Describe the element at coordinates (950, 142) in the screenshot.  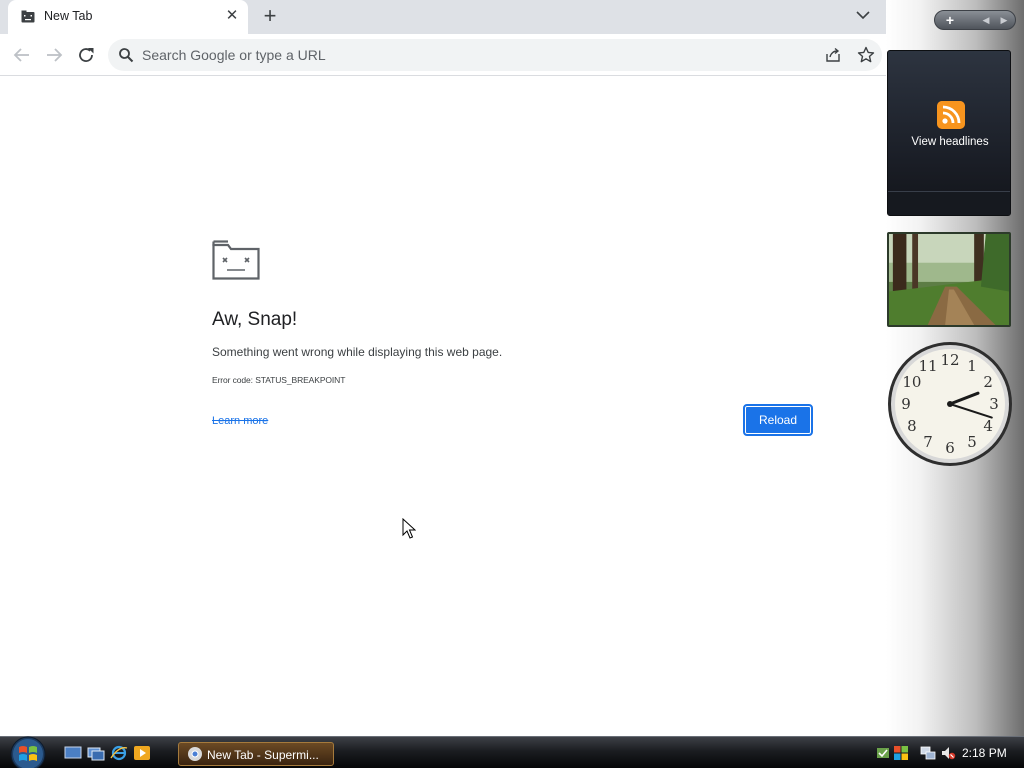
I see `view-headlines-label: View headlines` at that location.